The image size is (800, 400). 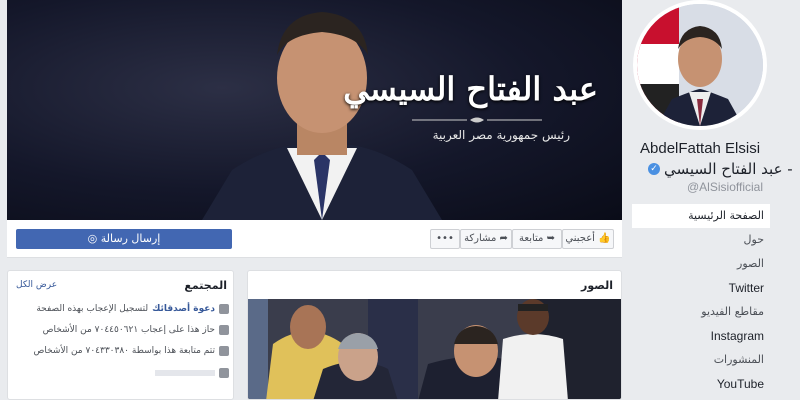 I want to click on follow-button: ➥ متابعة, so click(x=537, y=239).